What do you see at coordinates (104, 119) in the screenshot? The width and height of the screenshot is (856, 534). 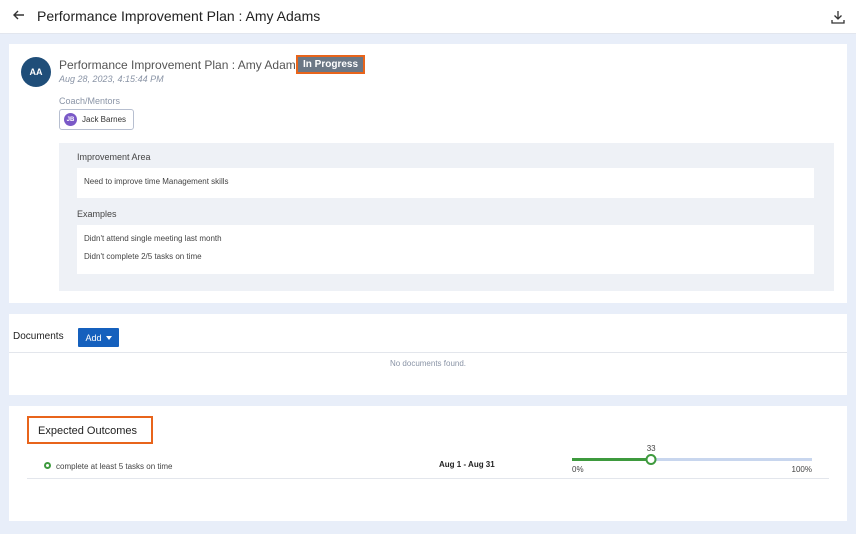 I see `coach-name: Jack Barnes` at bounding box center [104, 119].